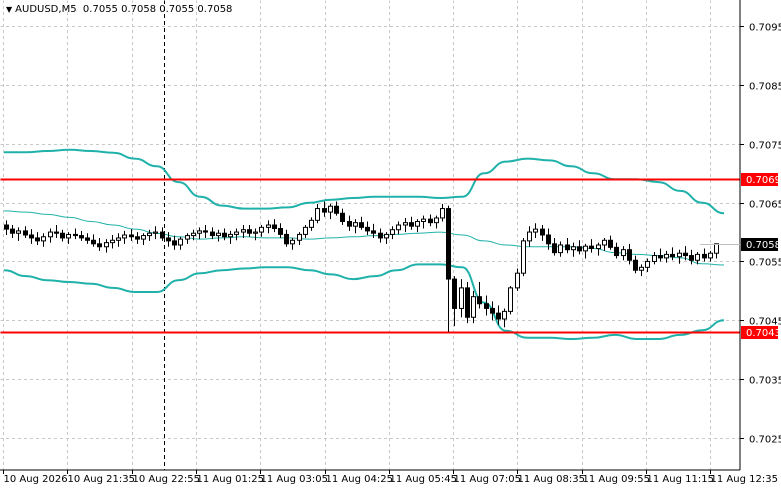 This screenshot has height=493, width=781. What do you see at coordinates (765, 440) in the screenshot?
I see `price-tick-label: 0.7025` at bounding box center [765, 440].